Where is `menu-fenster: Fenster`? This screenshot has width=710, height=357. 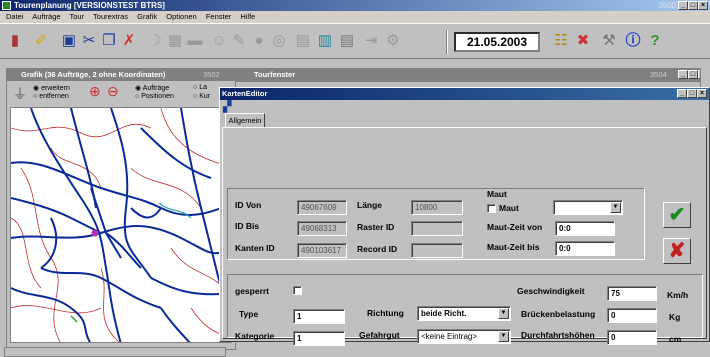 menu-fenster: Fenster is located at coordinates (218, 16).